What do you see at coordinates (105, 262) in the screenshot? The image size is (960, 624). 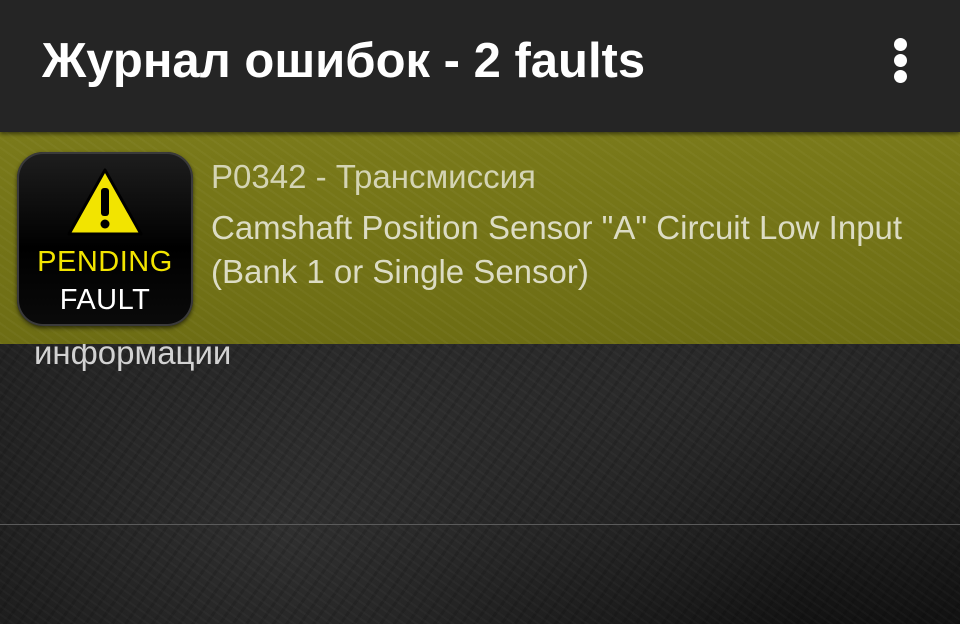 I see `badge-label-pending: PENDING` at bounding box center [105, 262].